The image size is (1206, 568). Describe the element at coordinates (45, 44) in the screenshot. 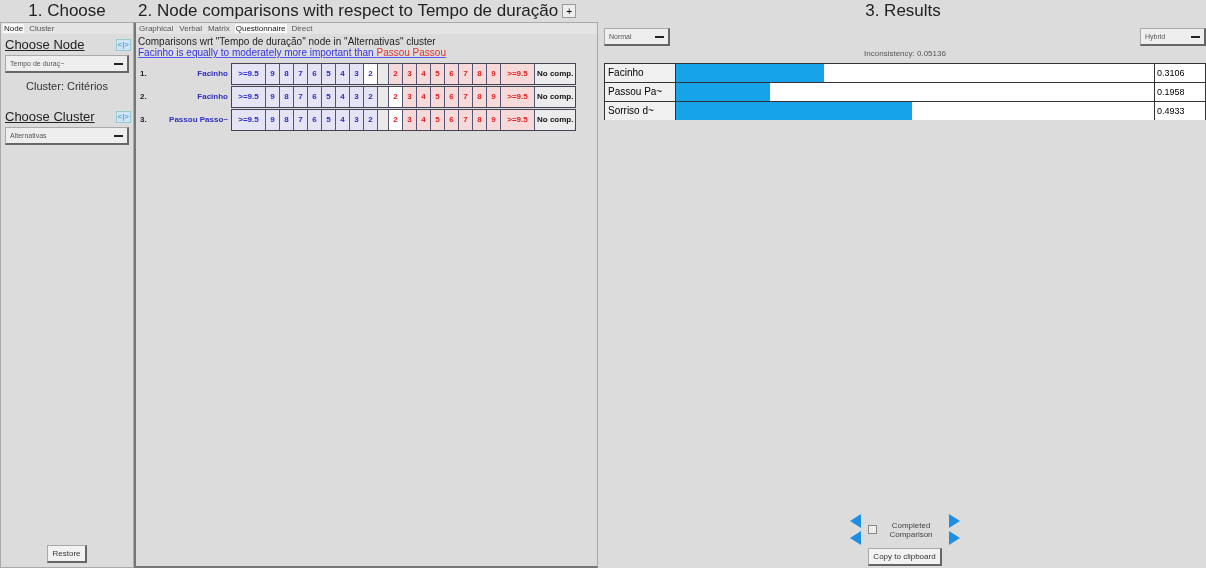

I see `choose-node-label: Choose Node` at that location.